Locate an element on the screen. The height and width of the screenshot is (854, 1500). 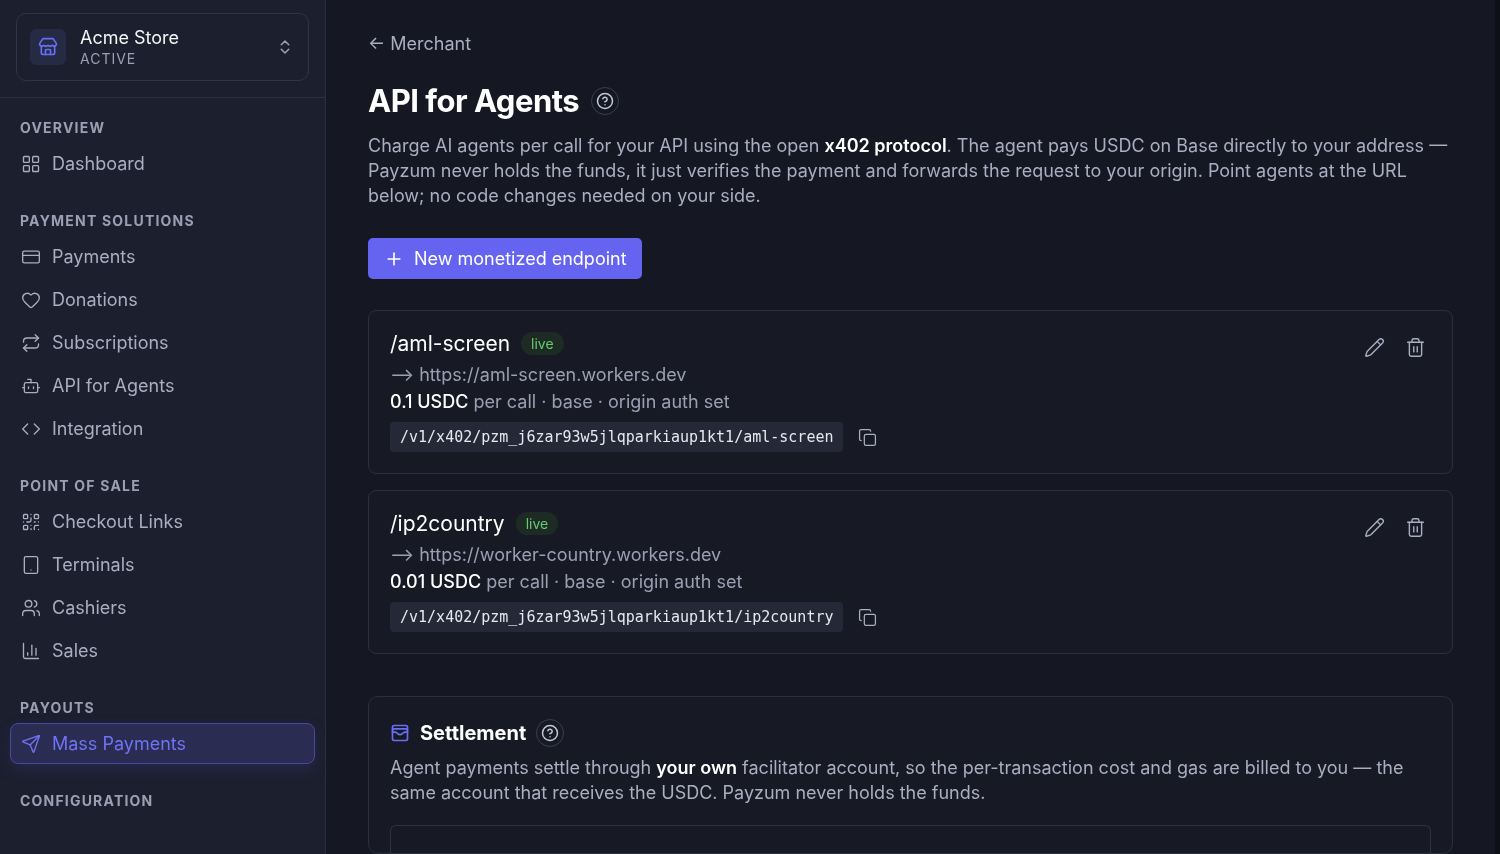
nav-item: Dashboard is located at coordinates (162, 163).